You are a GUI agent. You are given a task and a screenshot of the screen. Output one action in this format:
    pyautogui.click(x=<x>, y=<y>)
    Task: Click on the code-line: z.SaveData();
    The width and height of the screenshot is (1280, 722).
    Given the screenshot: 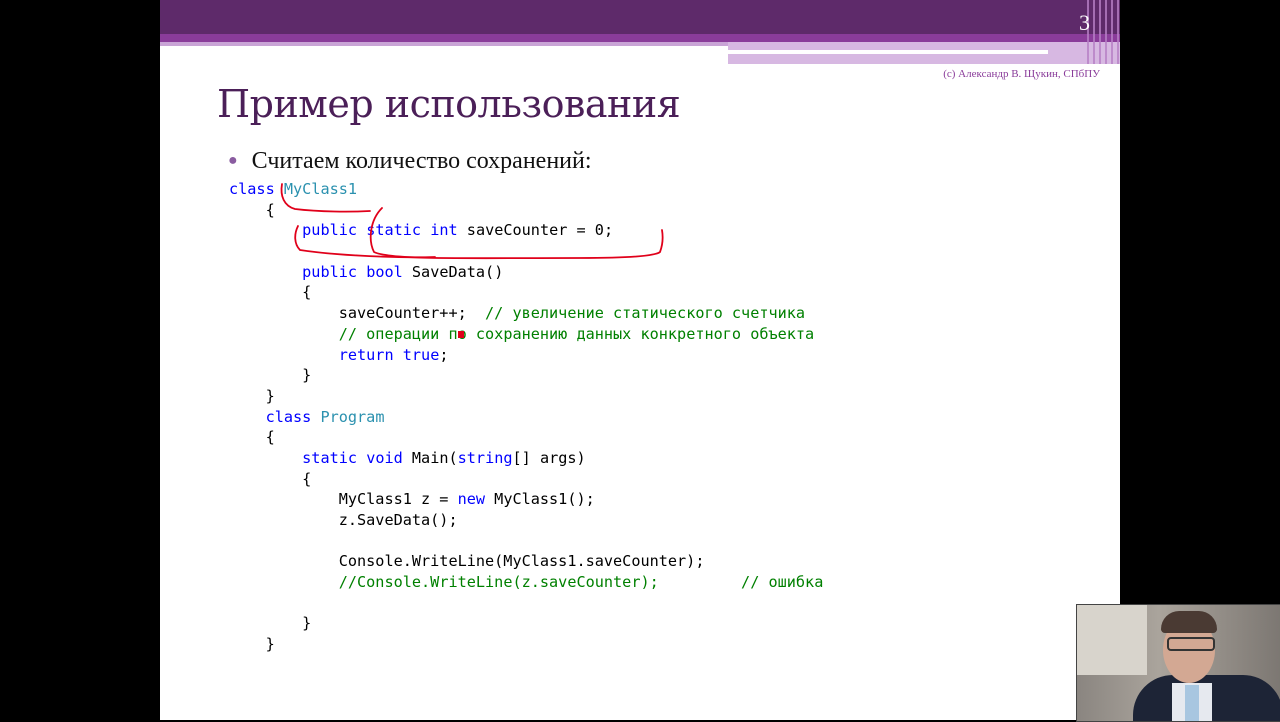 What is the action you would take?
    pyautogui.click(x=526, y=520)
    